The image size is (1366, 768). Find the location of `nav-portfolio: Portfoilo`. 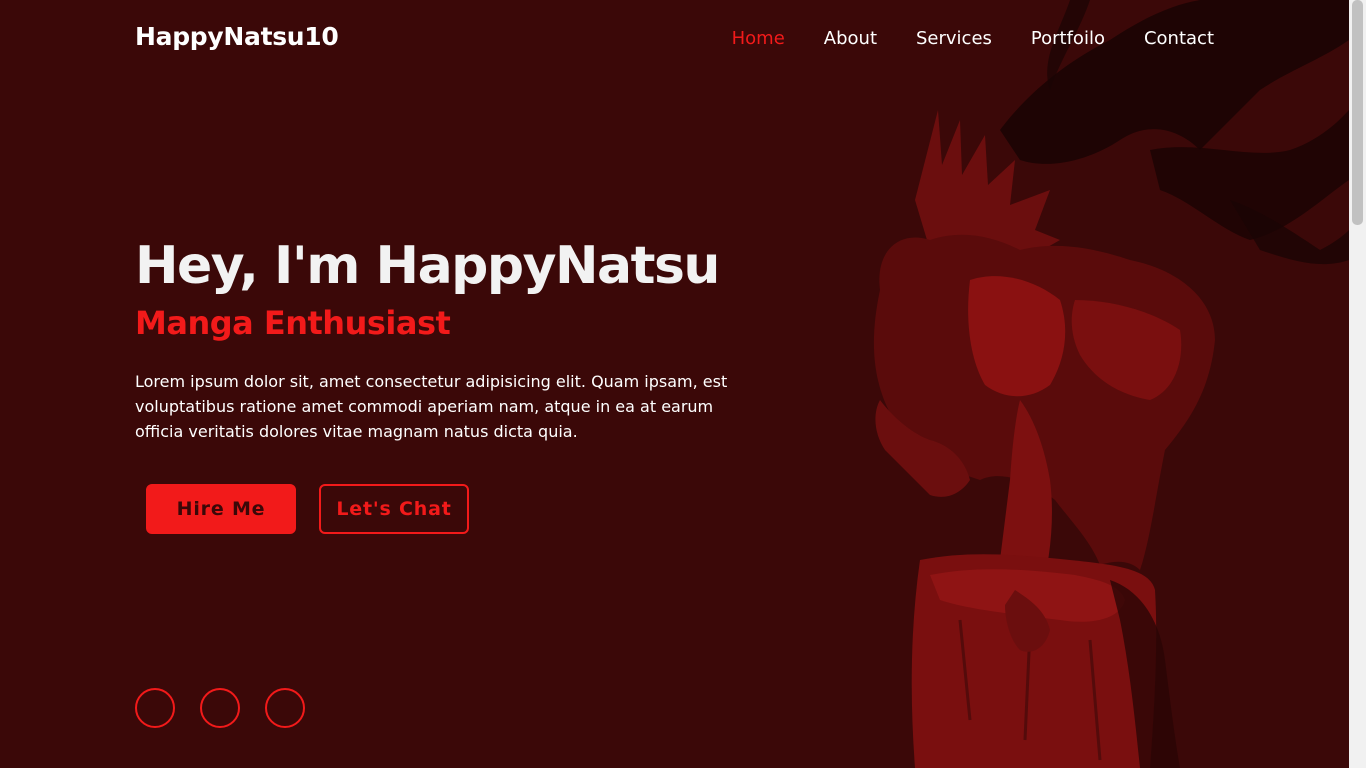

nav-portfolio: Portfoilo is located at coordinates (1068, 38).